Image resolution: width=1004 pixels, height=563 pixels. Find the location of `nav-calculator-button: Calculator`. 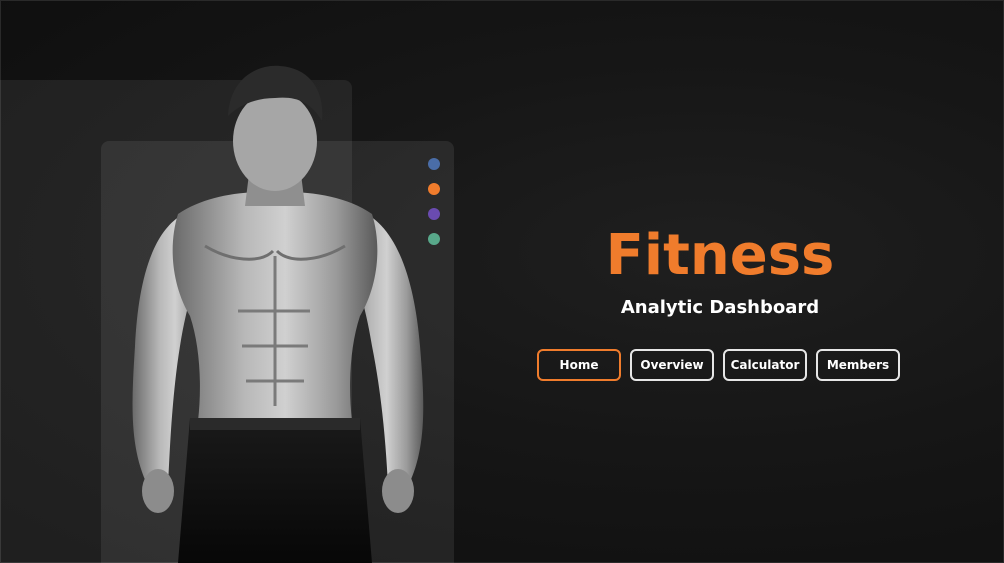

nav-calculator-button: Calculator is located at coordinates (765, 365).